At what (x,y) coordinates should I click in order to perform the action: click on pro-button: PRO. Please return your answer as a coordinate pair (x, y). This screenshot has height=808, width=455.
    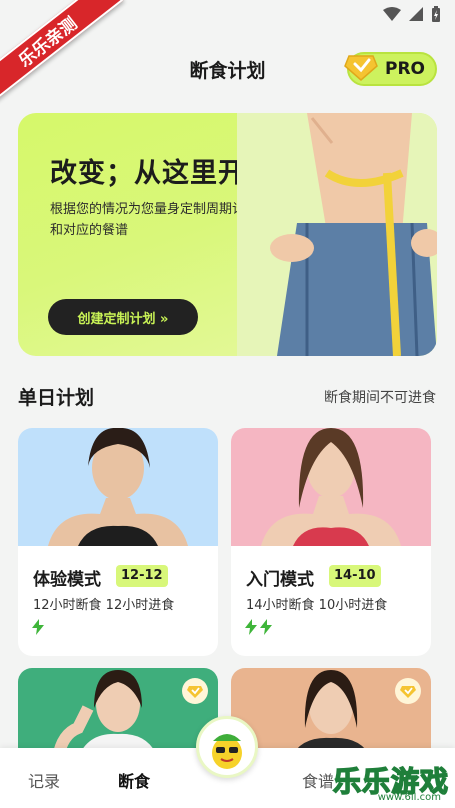
    Looking at the image, I should click on (390, 69).